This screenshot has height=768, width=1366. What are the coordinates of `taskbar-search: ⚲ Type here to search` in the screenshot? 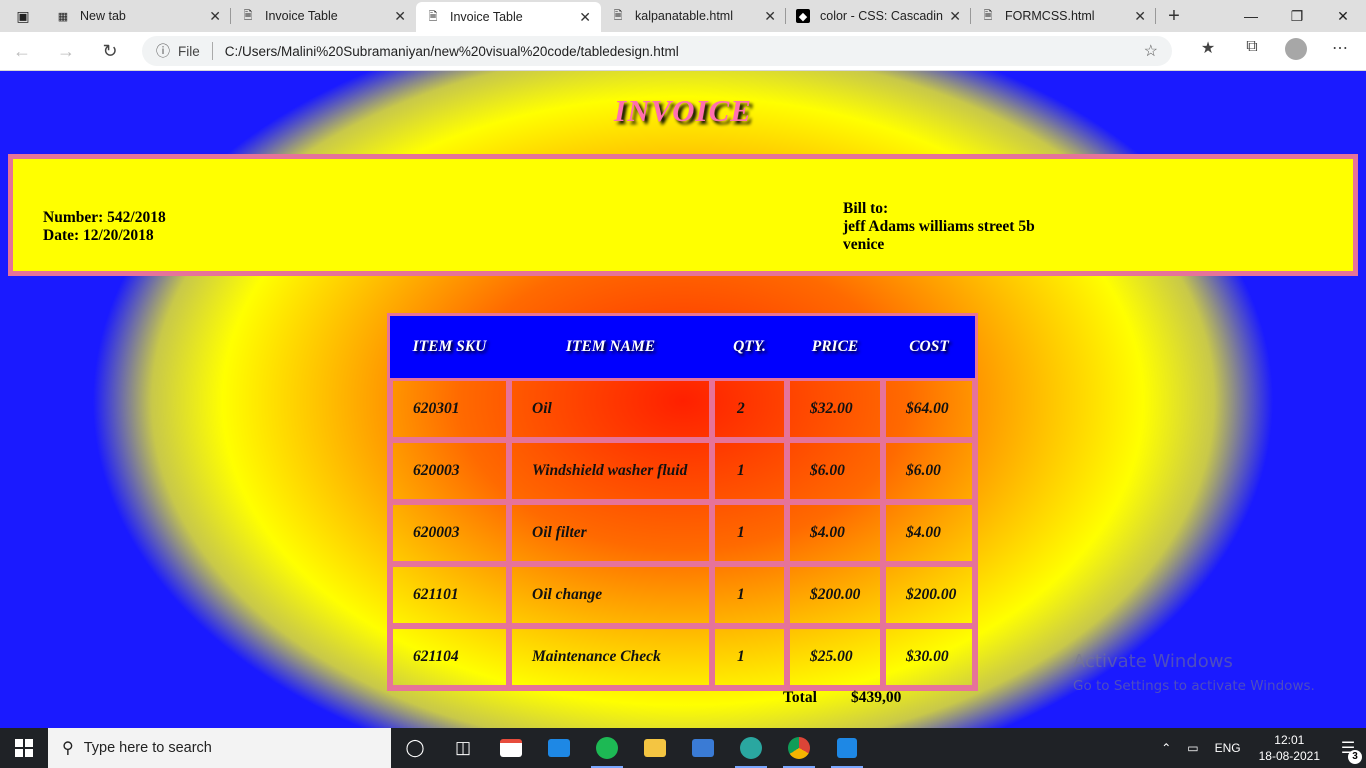 It's located at (219, 748).